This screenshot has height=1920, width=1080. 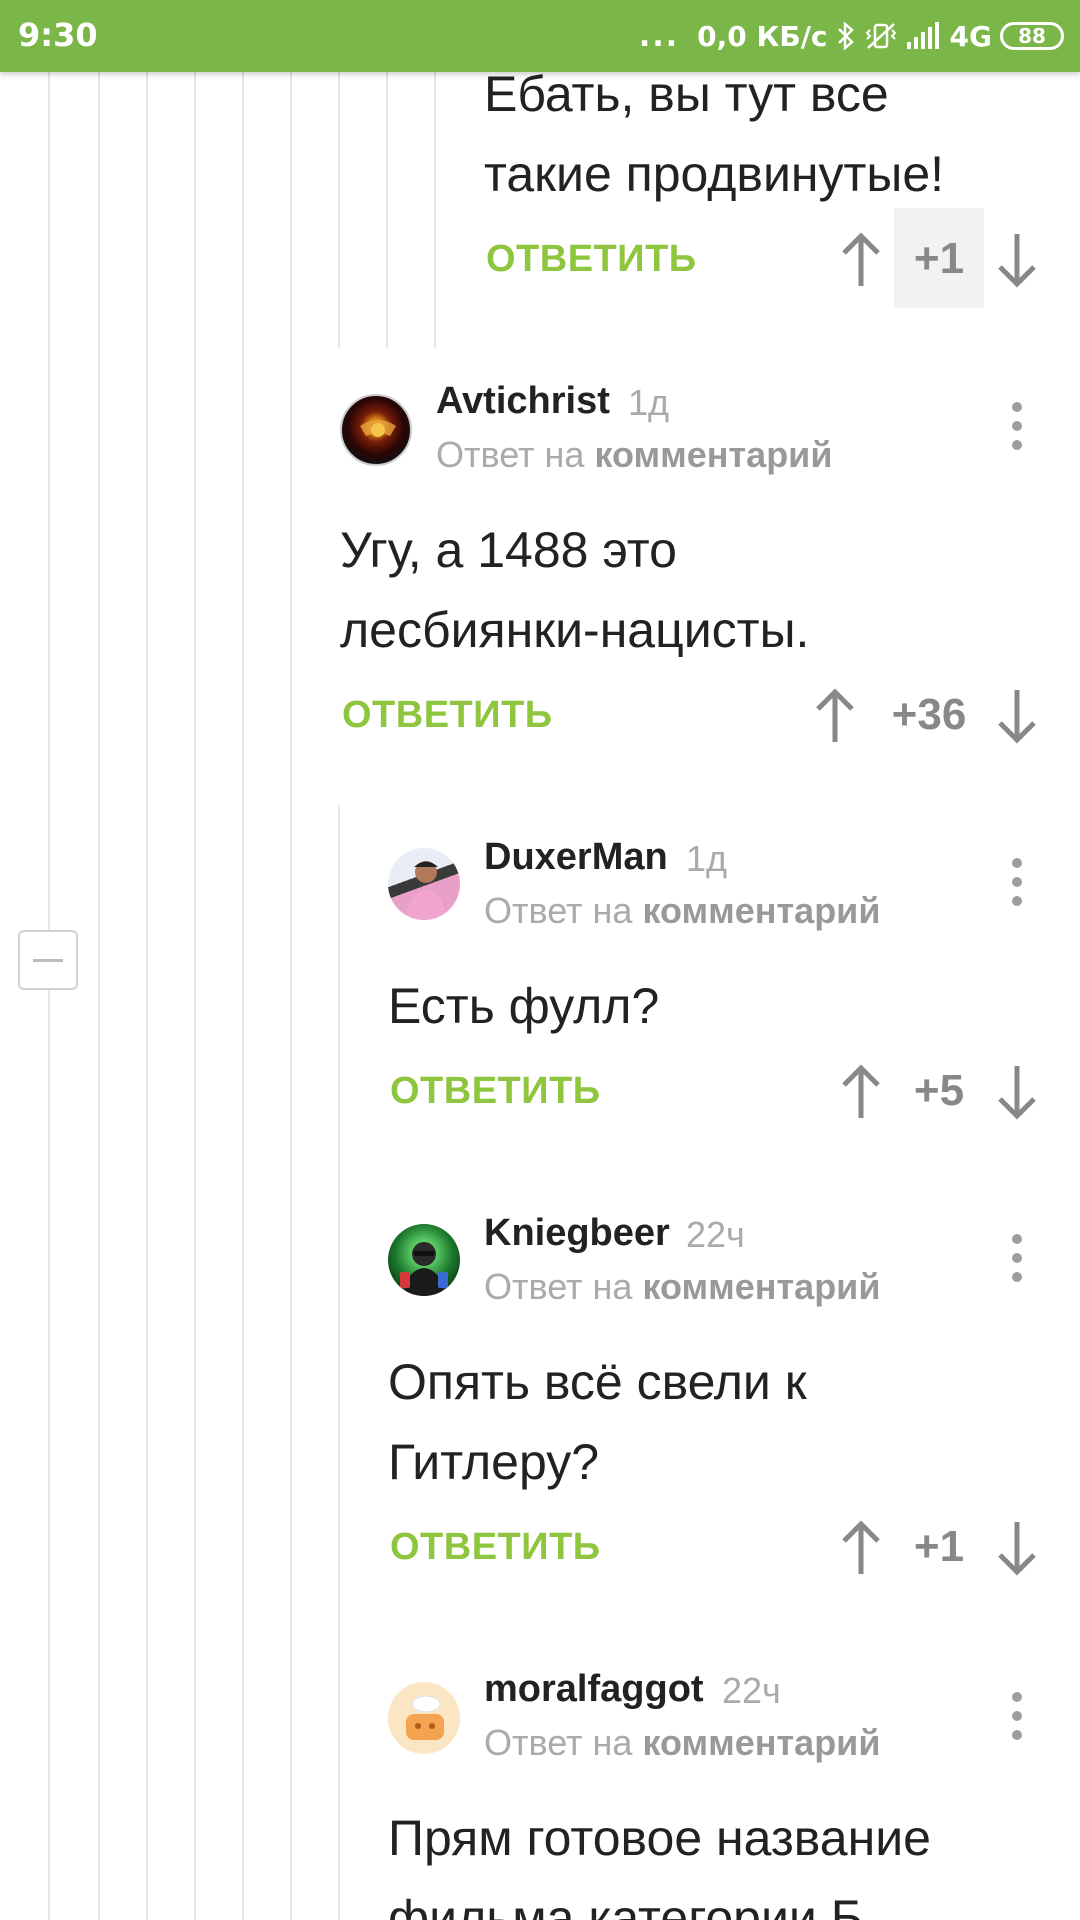 I want to click on status-time: 9:30, so click(x=58, y=35).